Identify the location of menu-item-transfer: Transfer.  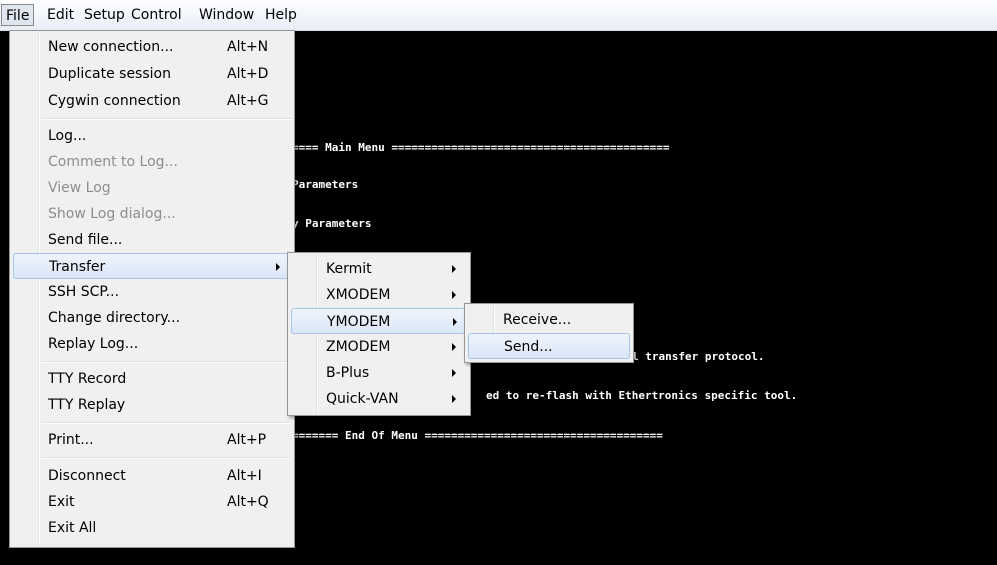
(152, 266).